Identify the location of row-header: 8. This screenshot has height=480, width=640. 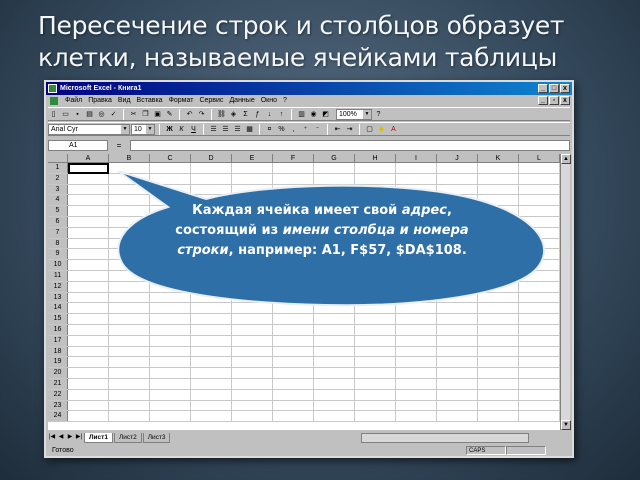
(58, 243).